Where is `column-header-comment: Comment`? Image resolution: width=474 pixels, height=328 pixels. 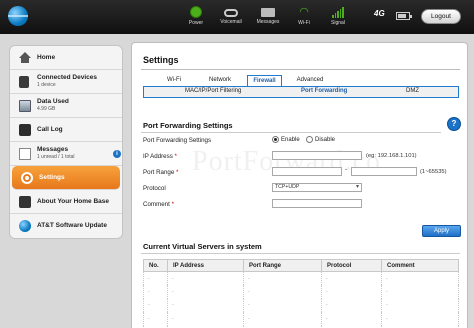
column-header-comment: Comment is located at coordinates (420, 265).